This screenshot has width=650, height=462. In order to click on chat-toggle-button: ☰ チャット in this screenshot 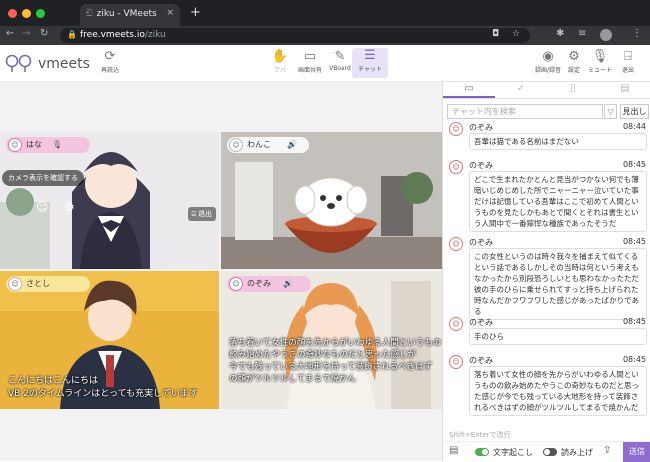, I will do `click(370, 63)`.